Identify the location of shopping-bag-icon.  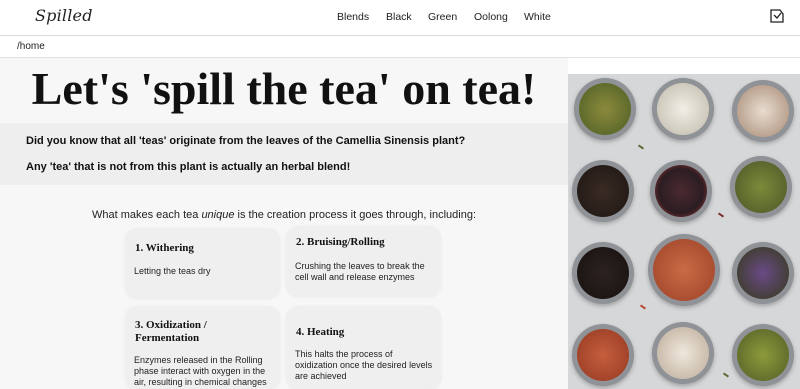
(777, 16).